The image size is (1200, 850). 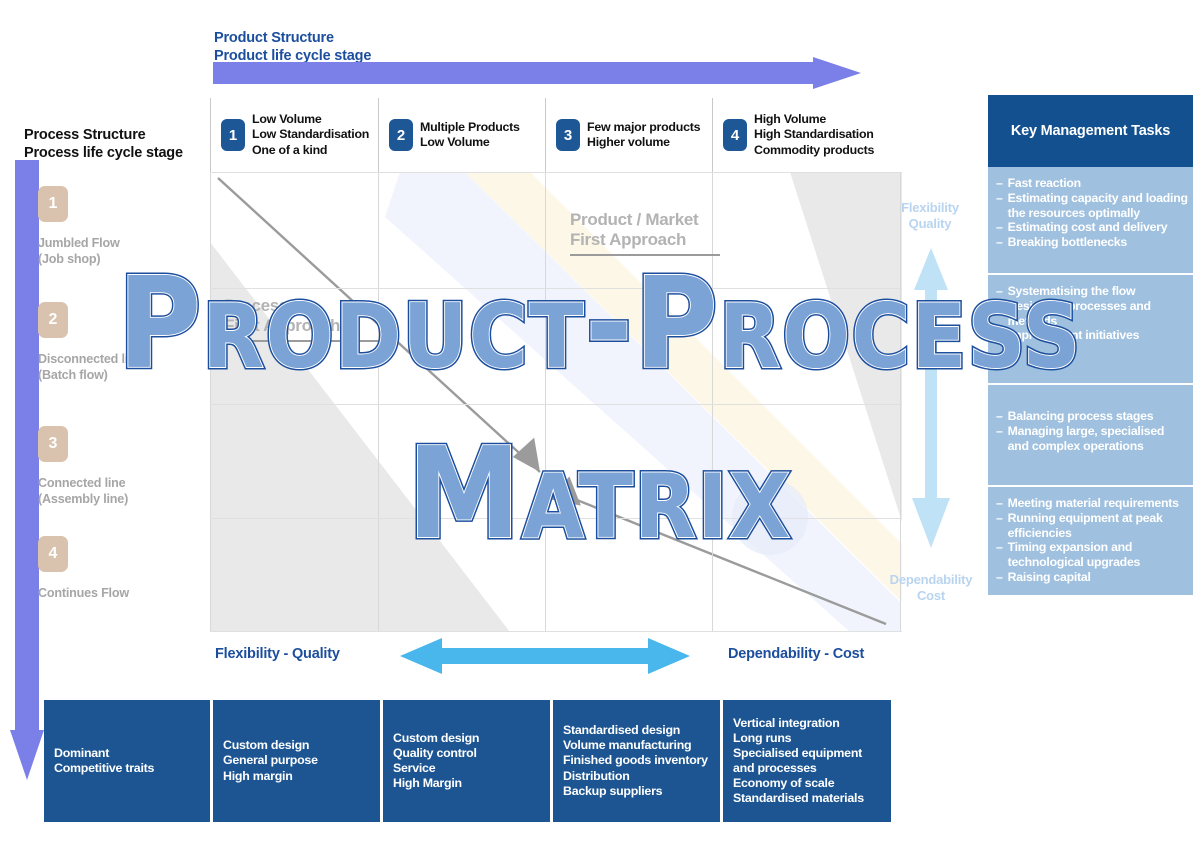 What do you see at coordinates (735, 135) in the screenshot?
I see `column-badge-4: 4` at bounding box center [735, 135].